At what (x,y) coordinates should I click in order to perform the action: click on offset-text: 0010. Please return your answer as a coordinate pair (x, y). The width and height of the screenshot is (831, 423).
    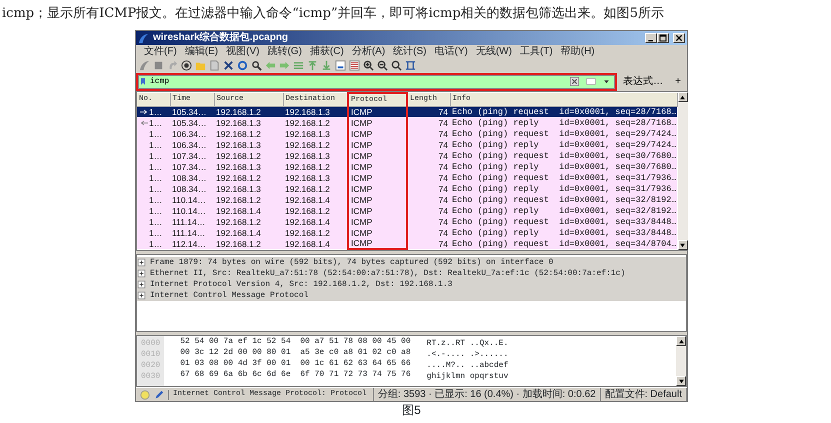
    Looking at the image, I should click on (150, 354).